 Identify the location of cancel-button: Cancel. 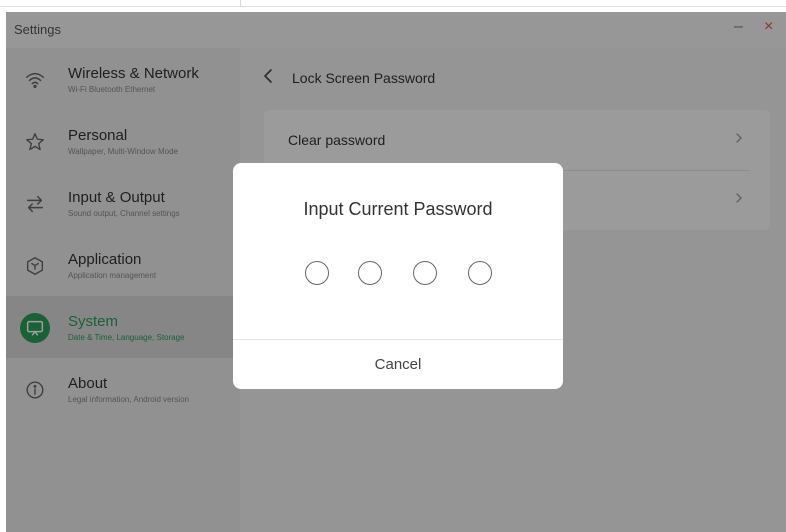
(398, 364).